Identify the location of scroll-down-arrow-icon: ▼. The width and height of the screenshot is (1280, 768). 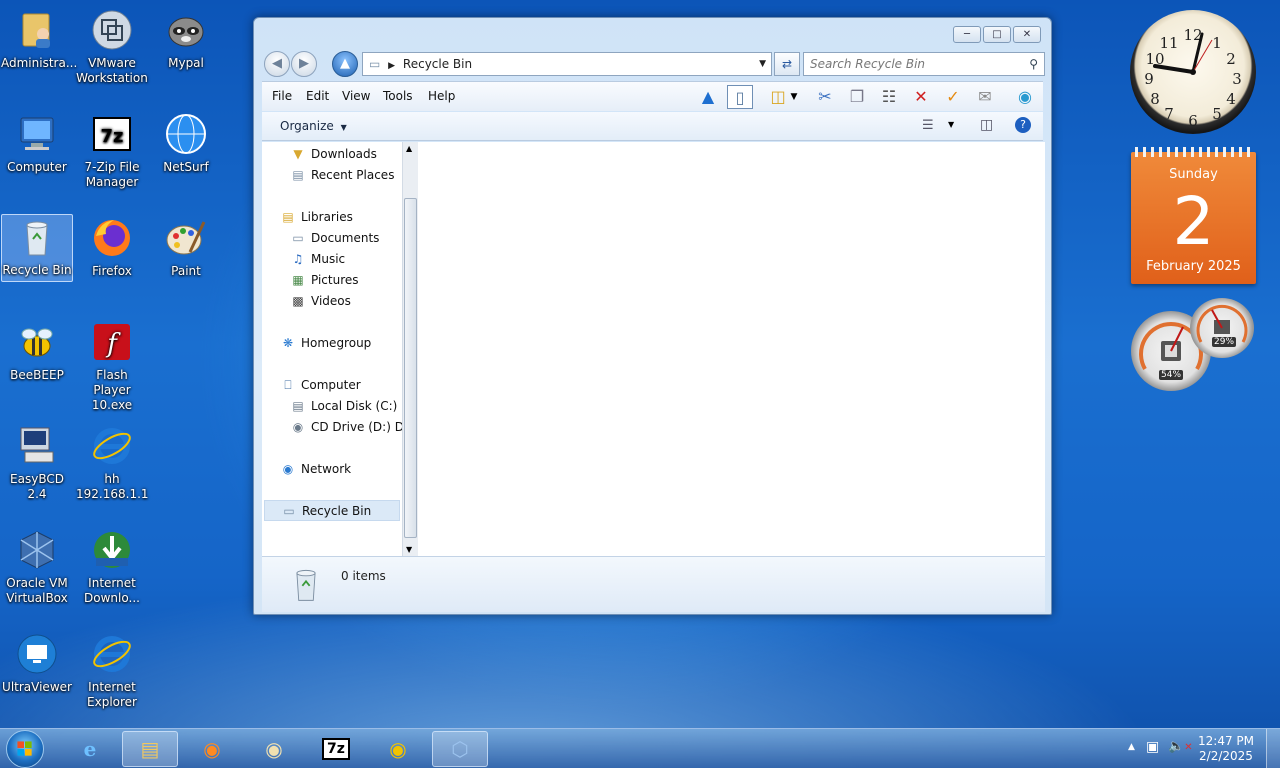
(409, 549).